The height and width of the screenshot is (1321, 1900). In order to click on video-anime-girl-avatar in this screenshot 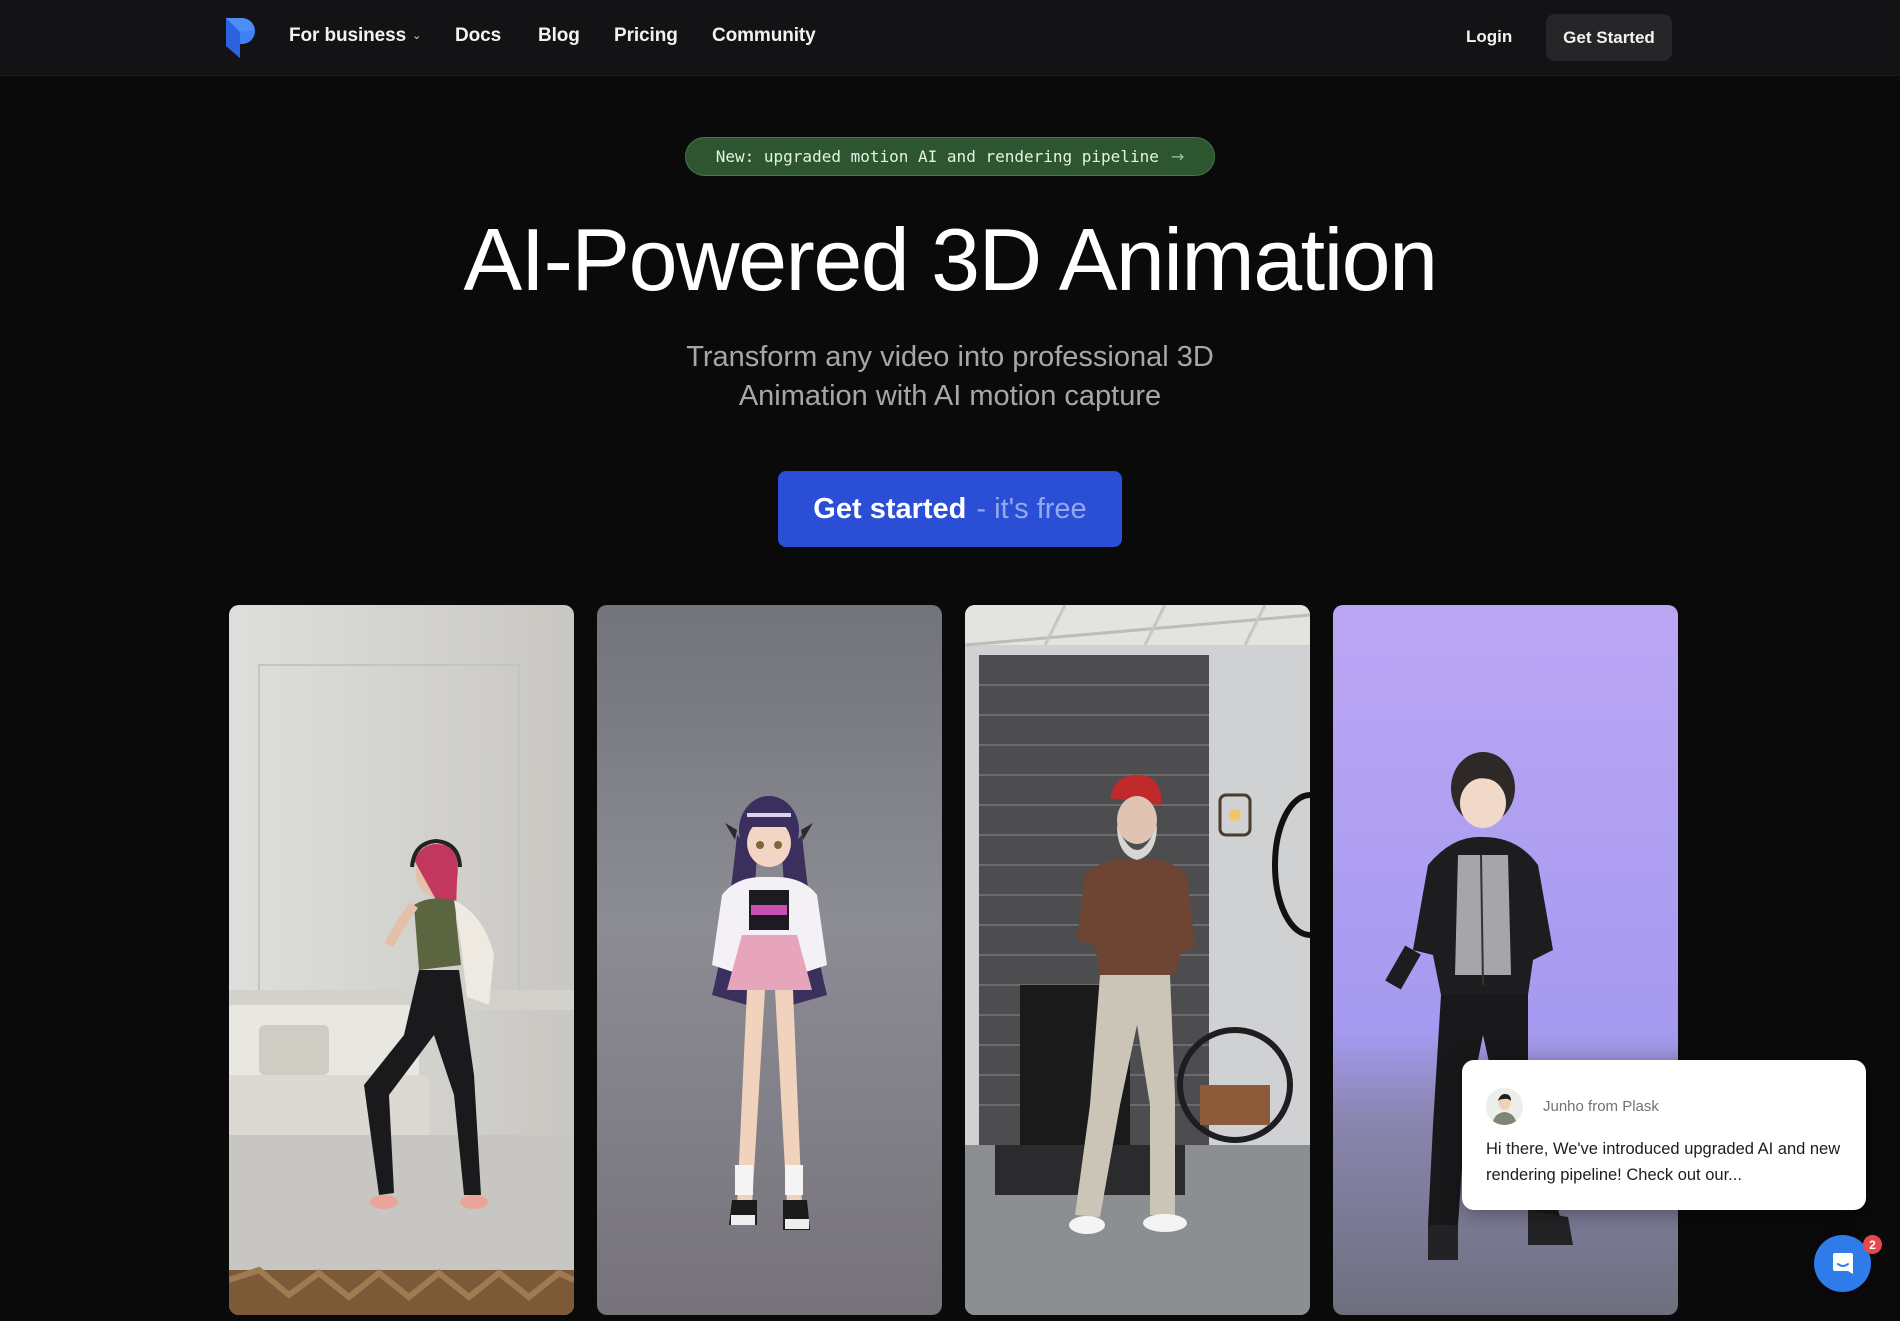, I will do `click(769, 960)`.